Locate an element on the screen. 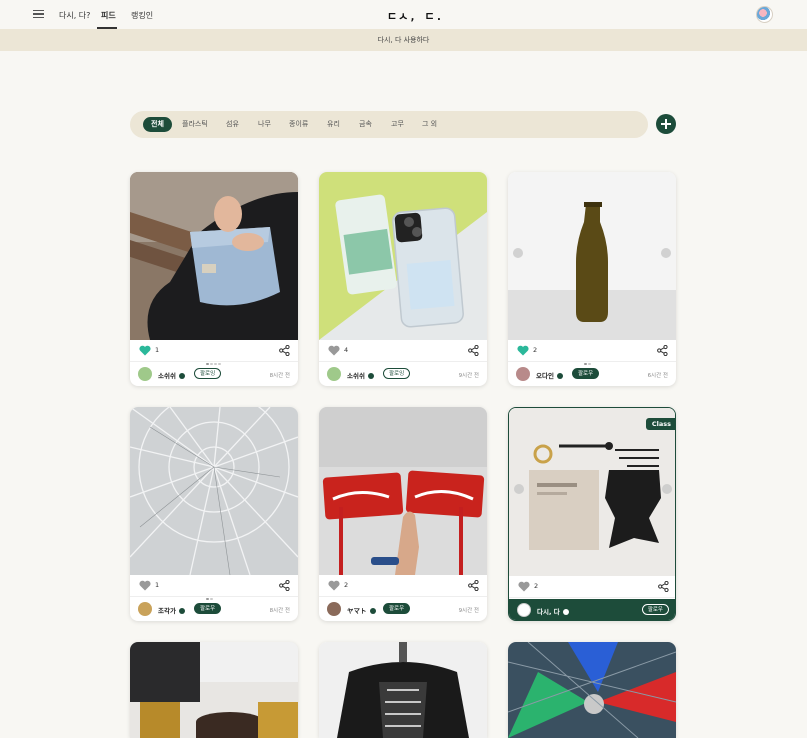 The height and width of the screenshot is (738, 807). author-row: ヤマト 팔로우 9시간 전 is located at coordinates (403, 609).